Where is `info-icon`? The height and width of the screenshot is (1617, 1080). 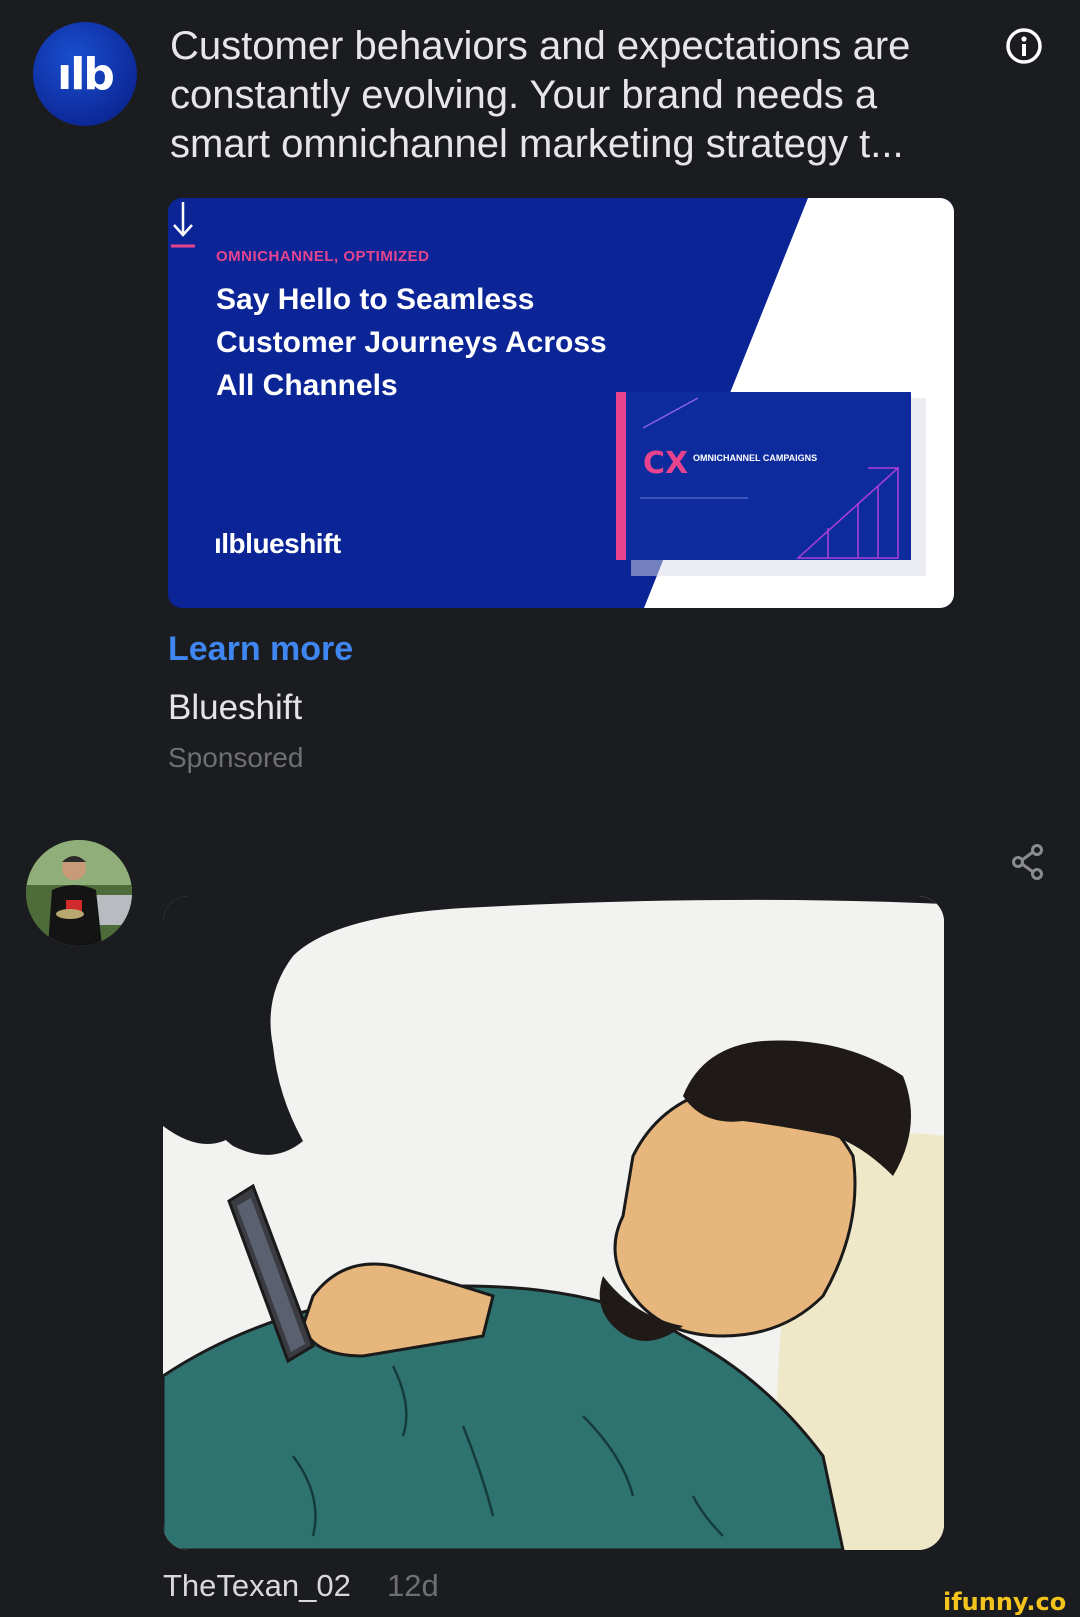 info-icon is located at coordinates (1024, 46).